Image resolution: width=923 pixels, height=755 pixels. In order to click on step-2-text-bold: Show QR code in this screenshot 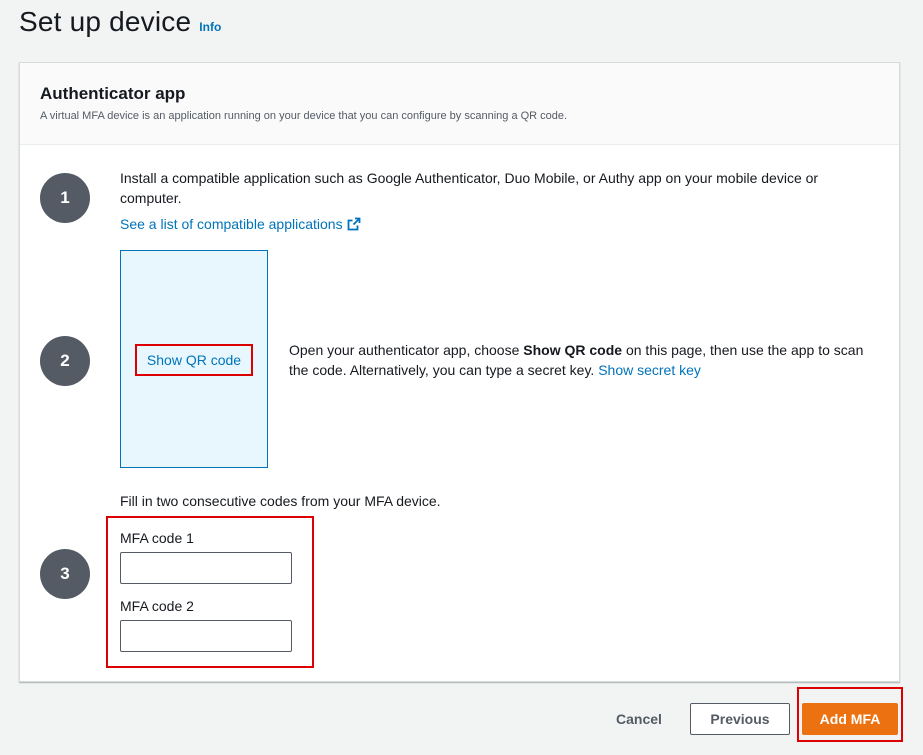, I will do `click(573, 350)`.